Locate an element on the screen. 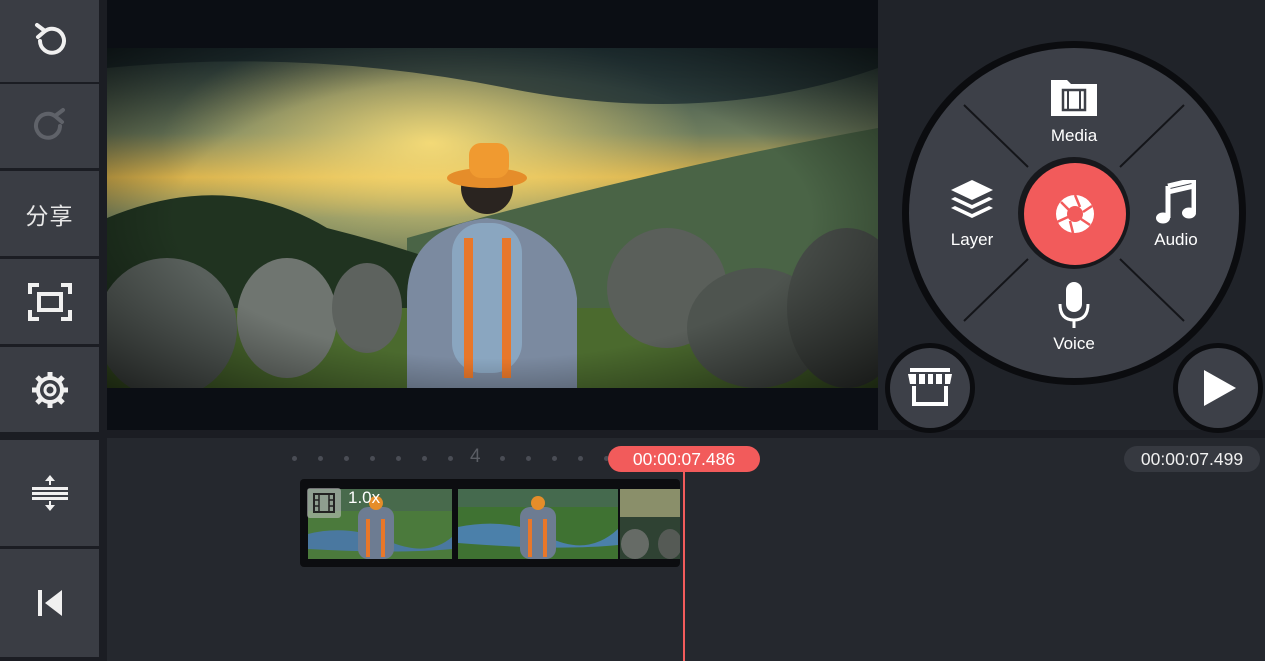 The width and height of the screenshot is (1265, 661). fullscreen-button is located at coordinates (49, 301).